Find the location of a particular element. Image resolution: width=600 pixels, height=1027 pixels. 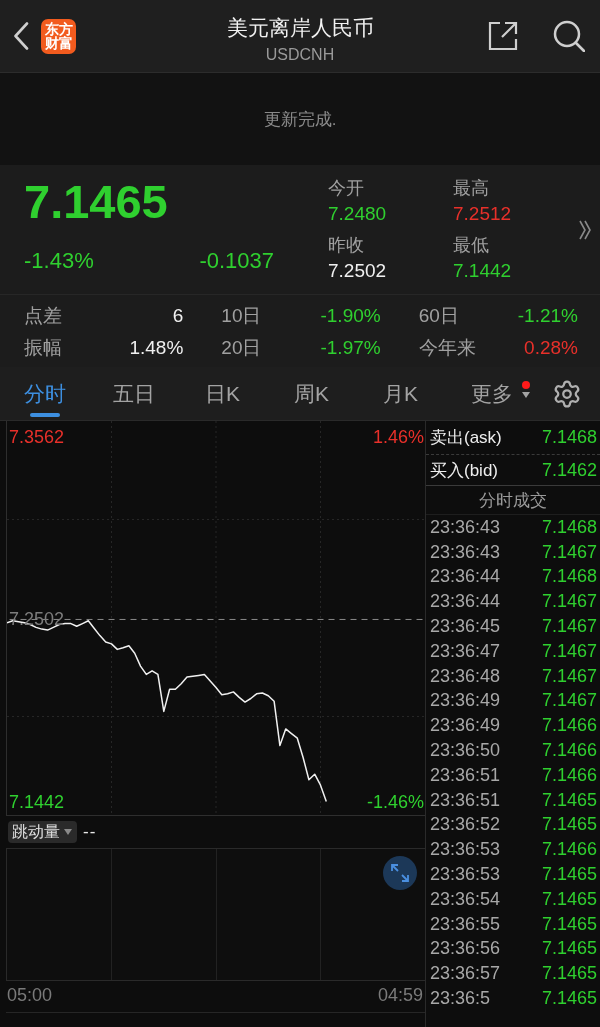

trade-time: 23:36:52 is located at coordinates (465, 825).